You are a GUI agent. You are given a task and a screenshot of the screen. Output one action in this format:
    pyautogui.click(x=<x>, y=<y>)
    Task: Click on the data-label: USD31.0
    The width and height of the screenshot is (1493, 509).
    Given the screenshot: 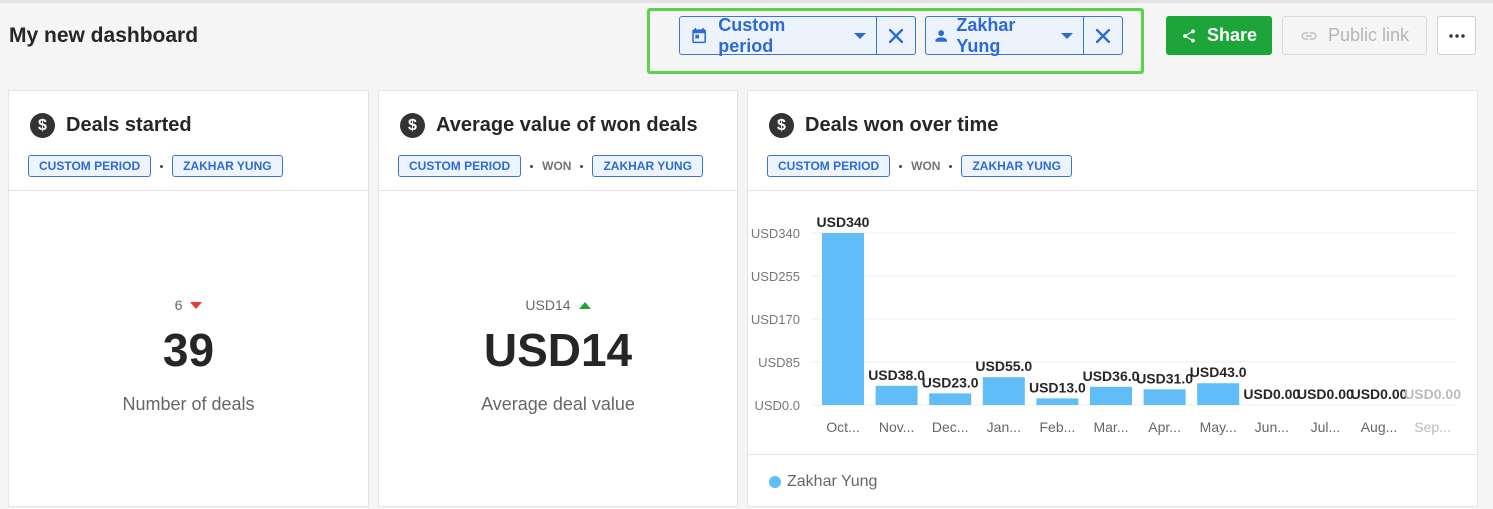 What is the action you would take?
    pyautogui.click(x=1164, y=378)
    